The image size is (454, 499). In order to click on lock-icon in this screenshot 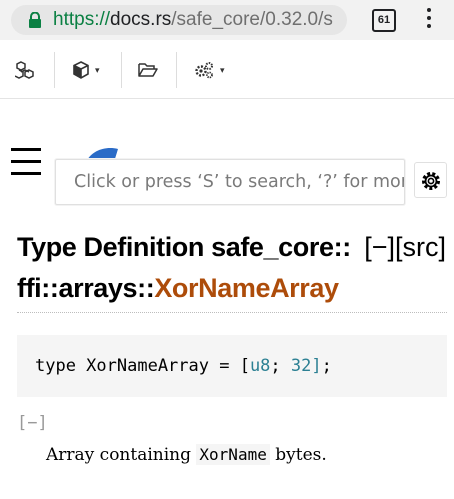, I will do `click(35, 20)`.